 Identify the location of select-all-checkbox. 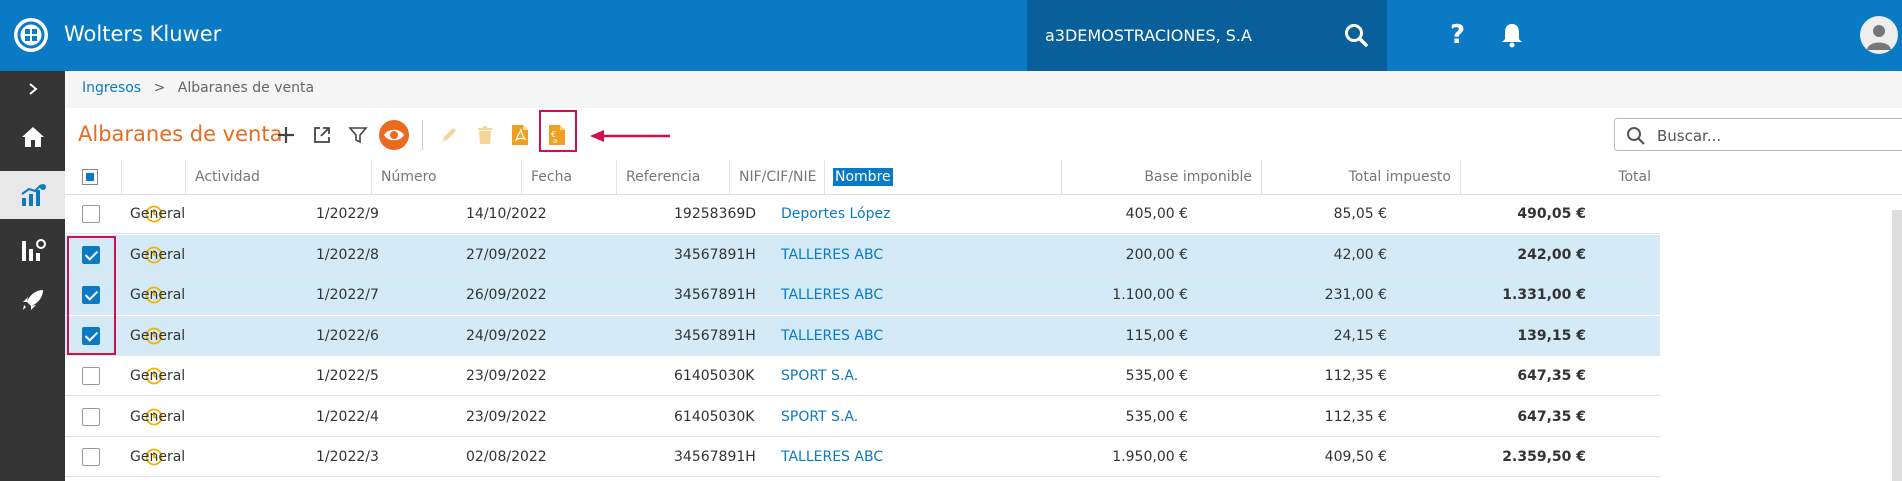
(90, 177).